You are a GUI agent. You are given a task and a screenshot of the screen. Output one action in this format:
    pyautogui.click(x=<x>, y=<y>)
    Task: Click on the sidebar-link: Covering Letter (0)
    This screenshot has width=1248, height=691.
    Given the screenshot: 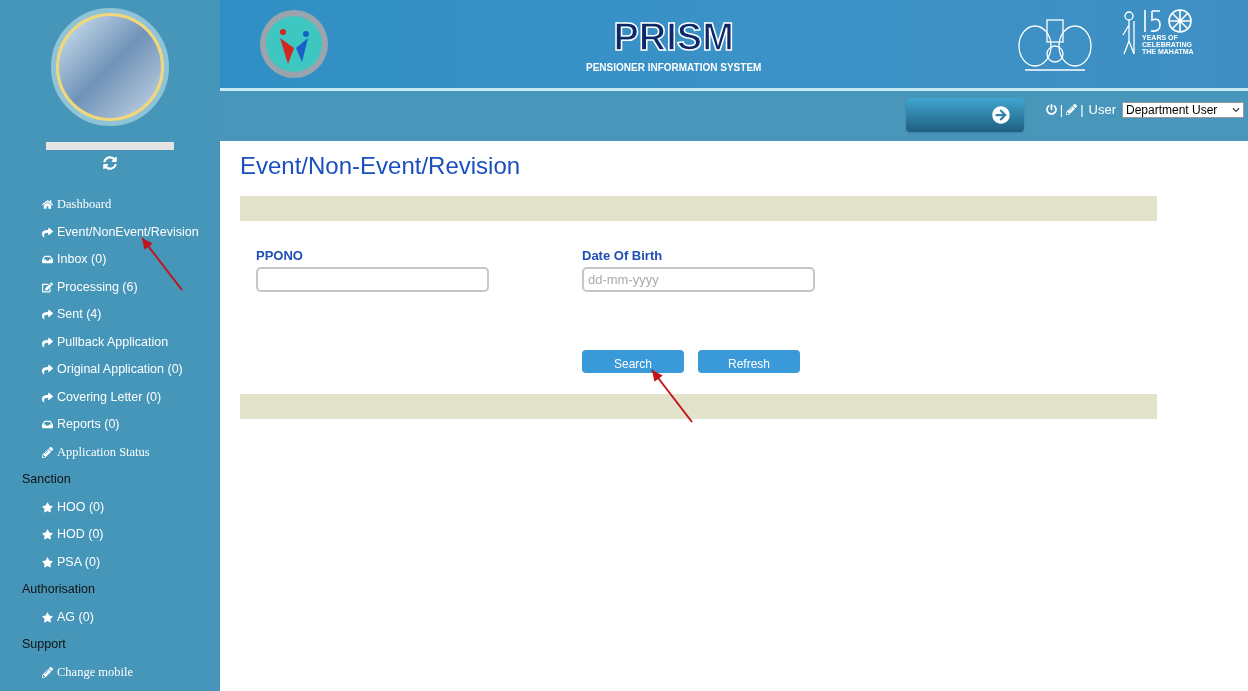 What is the action you would take?
    pyautogui.click(x=110, y=397)
    